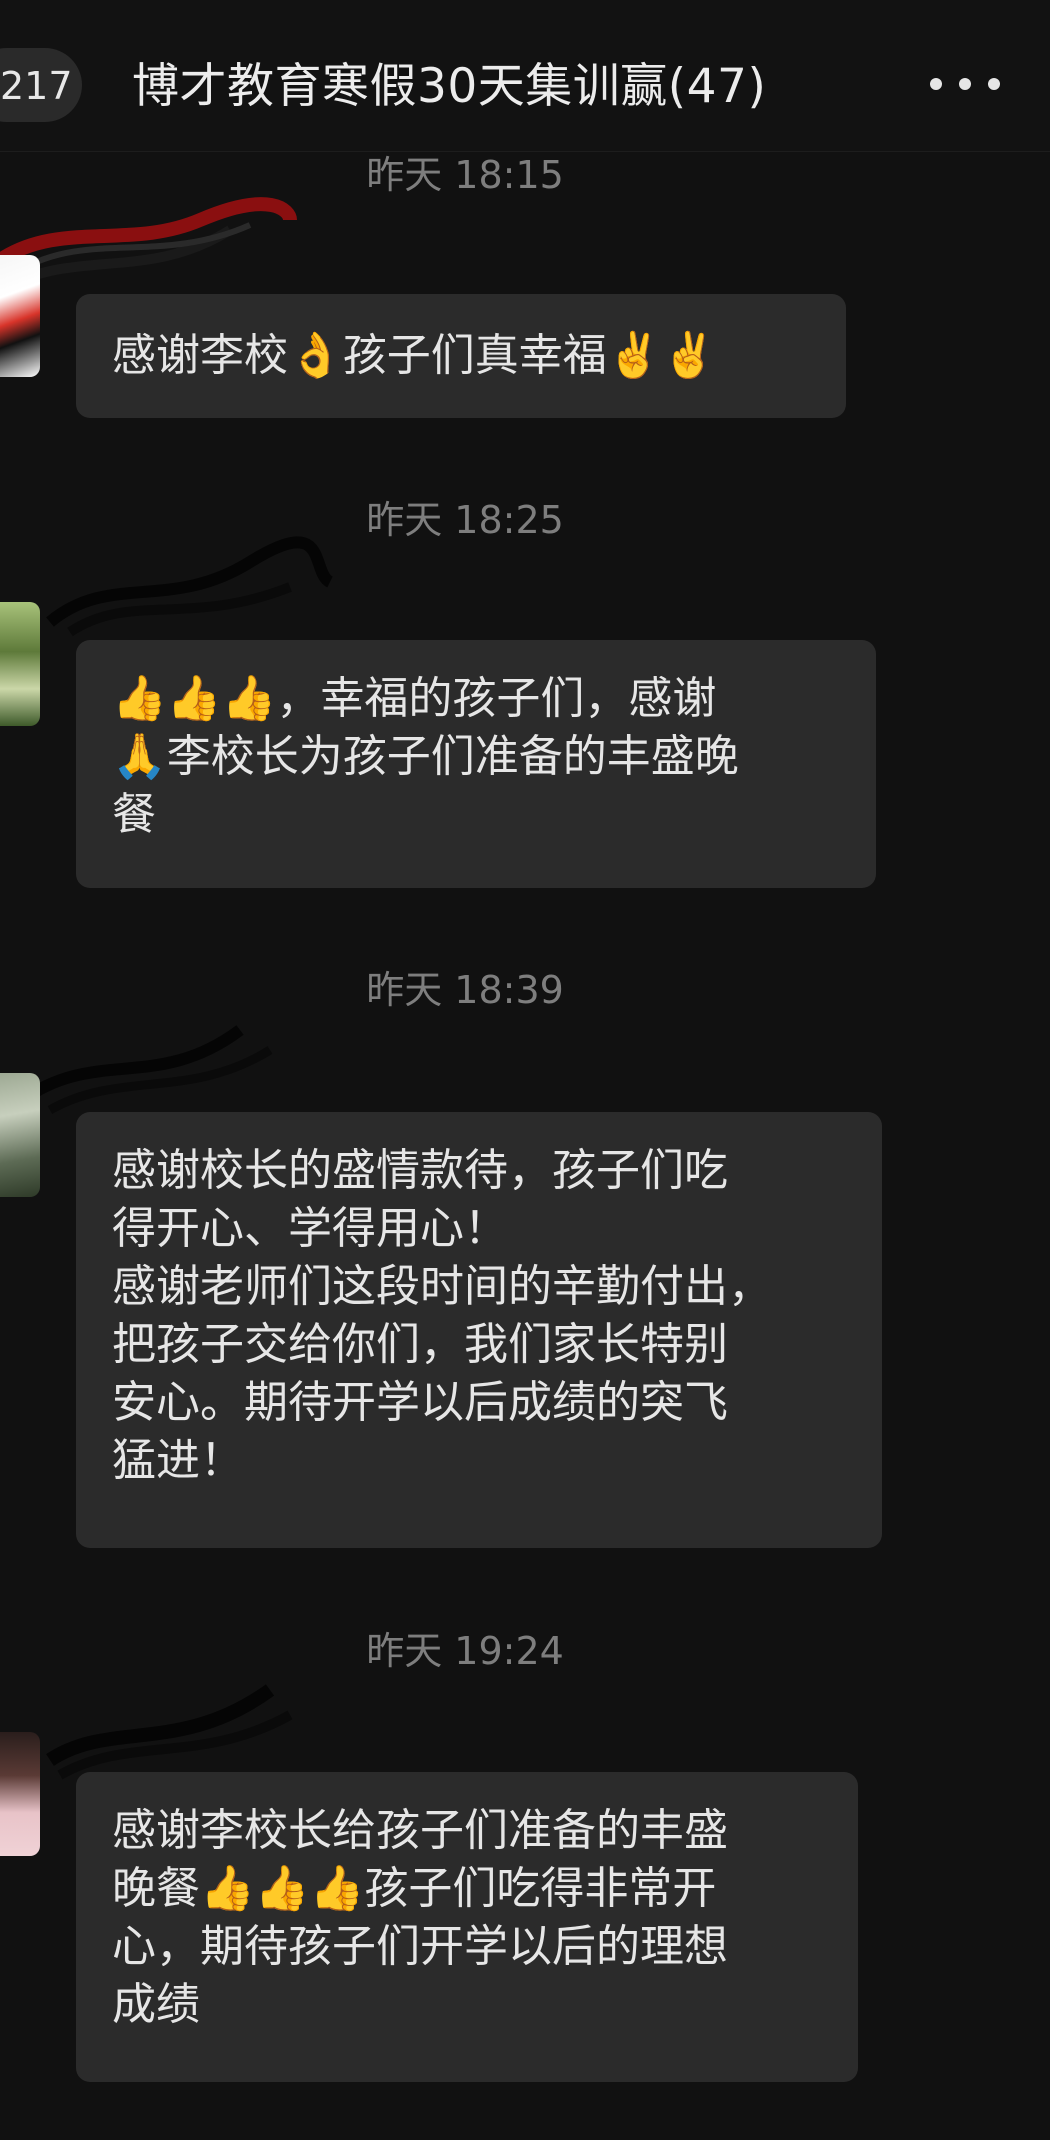 The height and width of the screenshot is (2140, 1050). What do you see at coordinates (465, 520) in the screenshot?
I see `message-timestamp: 昨天 18:25` at bounding box center [465, 520].